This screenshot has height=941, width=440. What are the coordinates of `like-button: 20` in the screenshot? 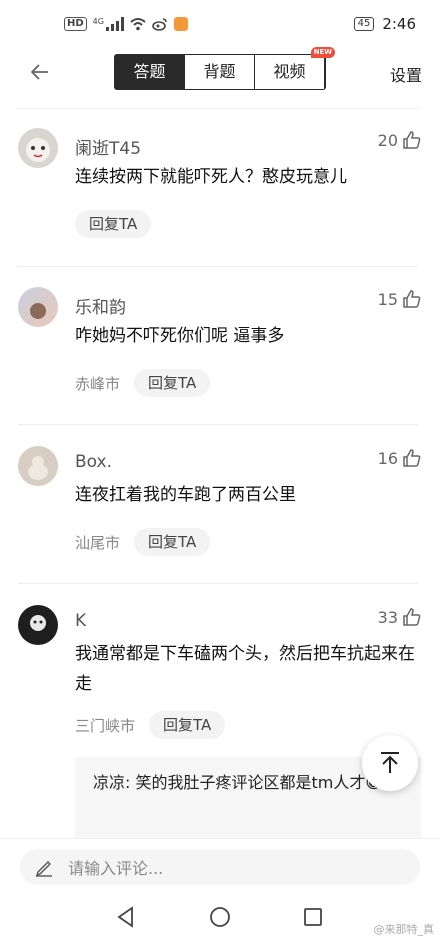 It's located at (400, 140).